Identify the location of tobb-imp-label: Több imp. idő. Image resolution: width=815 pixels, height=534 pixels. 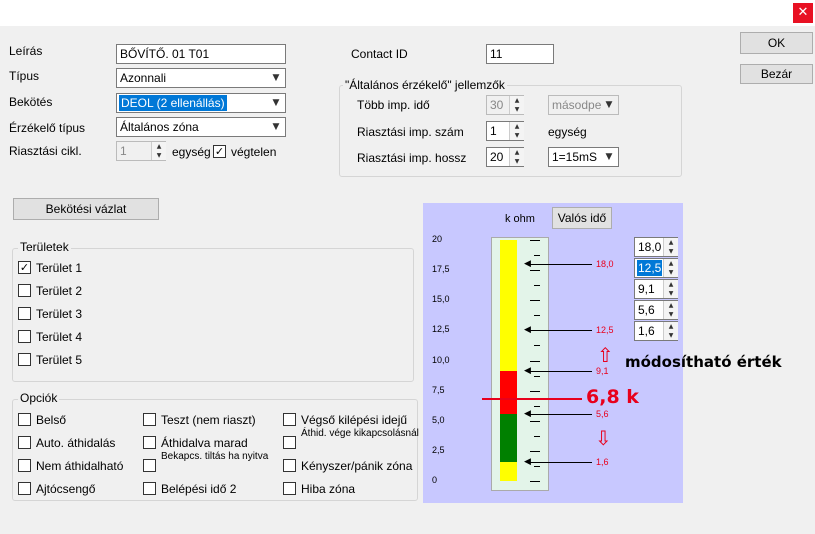
(393, 105).